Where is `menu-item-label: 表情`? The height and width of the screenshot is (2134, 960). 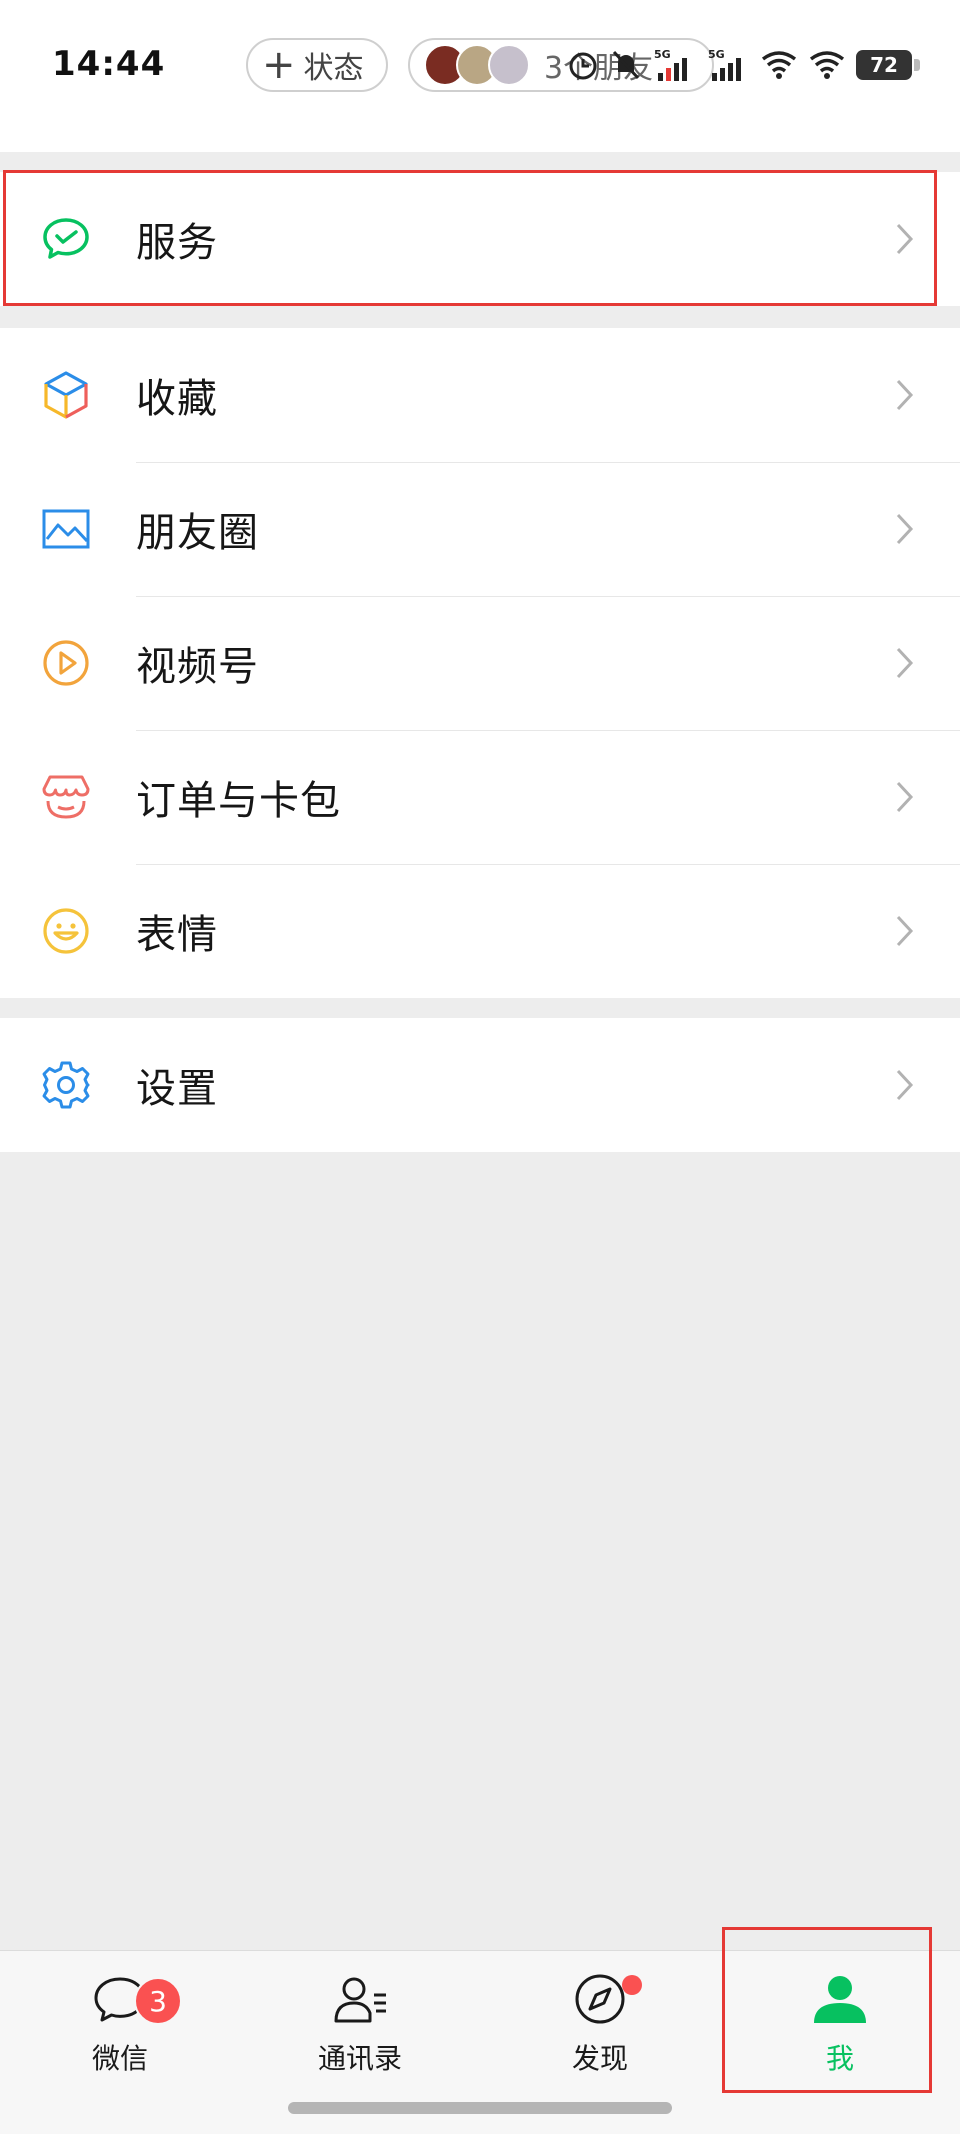 menu-item-label: 表情 is located at coordinates (177, 935).